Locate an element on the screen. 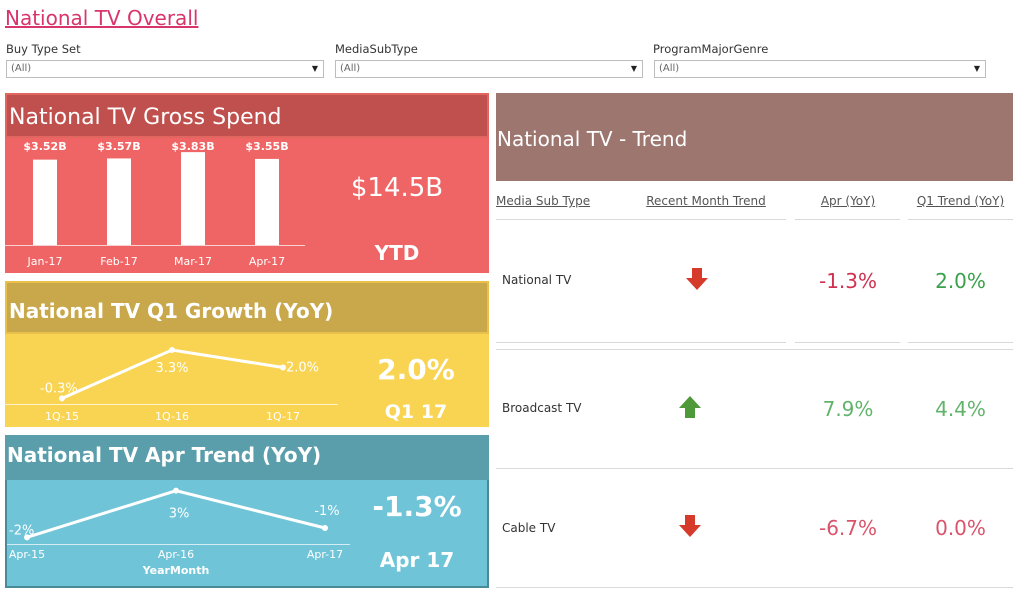 The image size is (1021, 603). gross-spend-total-label: YTD is located at coordinates (397, 253).